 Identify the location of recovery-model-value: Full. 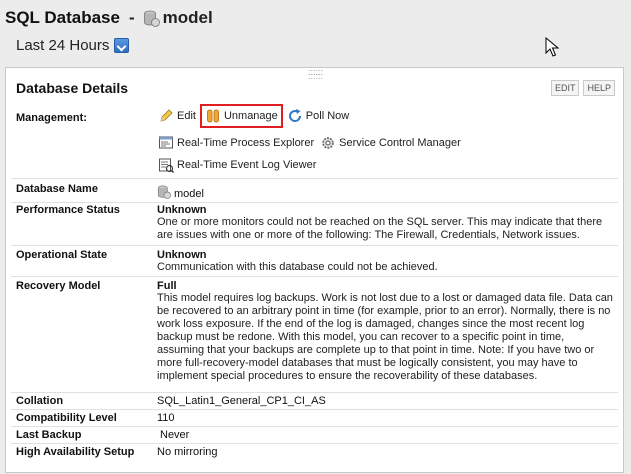
(167, 286).